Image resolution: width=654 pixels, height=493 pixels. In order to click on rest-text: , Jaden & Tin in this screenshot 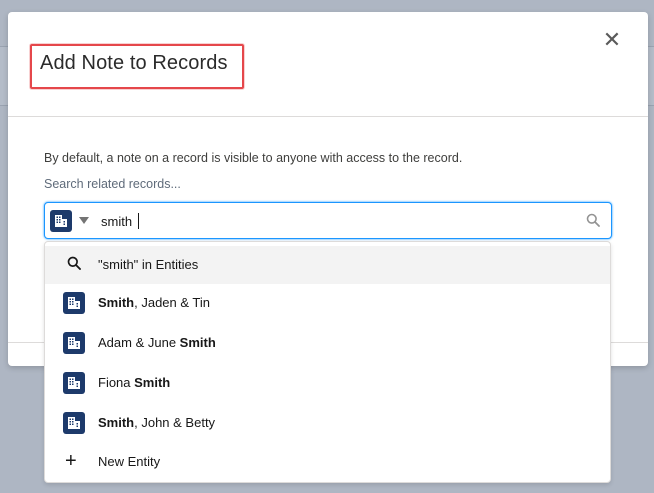, I will do `click(172, 302)`.